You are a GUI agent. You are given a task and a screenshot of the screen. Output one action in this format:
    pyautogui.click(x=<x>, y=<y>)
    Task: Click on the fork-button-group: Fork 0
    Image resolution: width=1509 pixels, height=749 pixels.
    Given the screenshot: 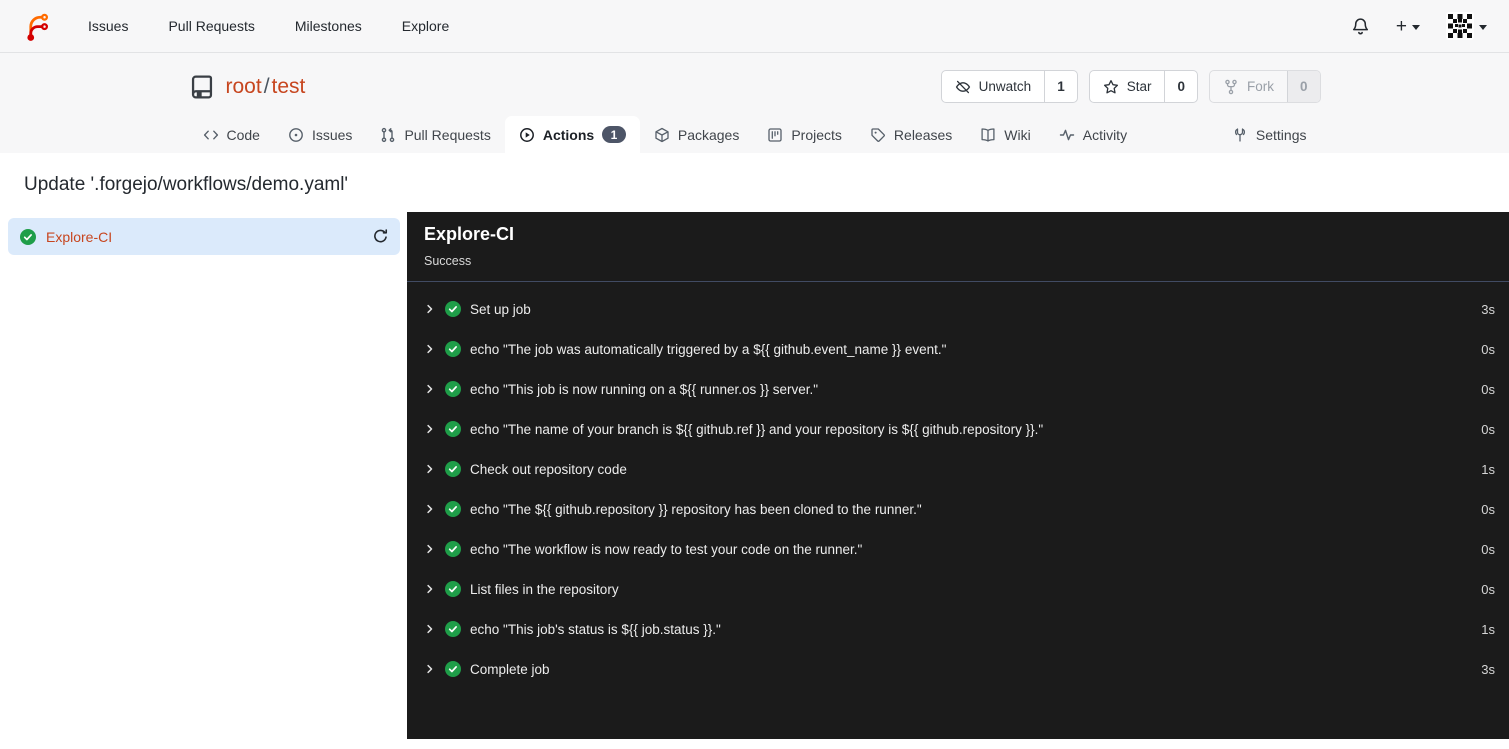 What is the action you would take?
    pyautogui.click(x=1264, y=86)
    